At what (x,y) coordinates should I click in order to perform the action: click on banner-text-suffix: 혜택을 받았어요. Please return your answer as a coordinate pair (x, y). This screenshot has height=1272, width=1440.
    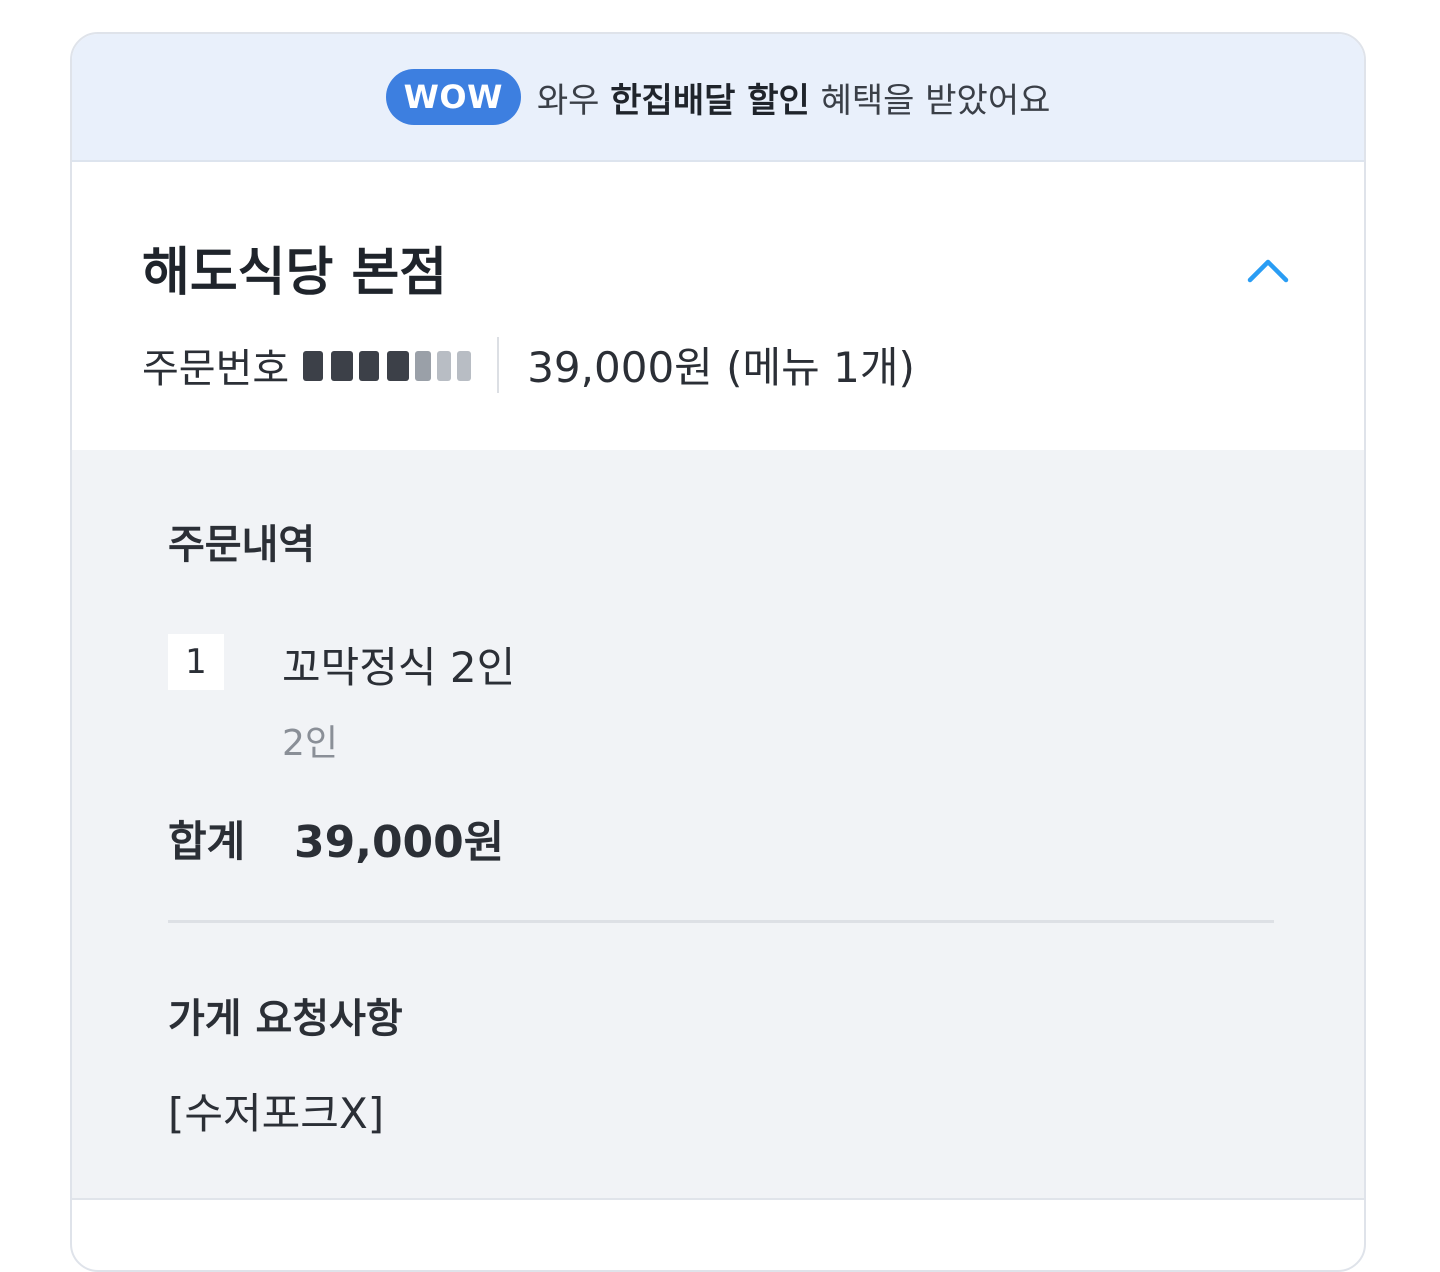
    Looking at the image, I should click on (935, 100).